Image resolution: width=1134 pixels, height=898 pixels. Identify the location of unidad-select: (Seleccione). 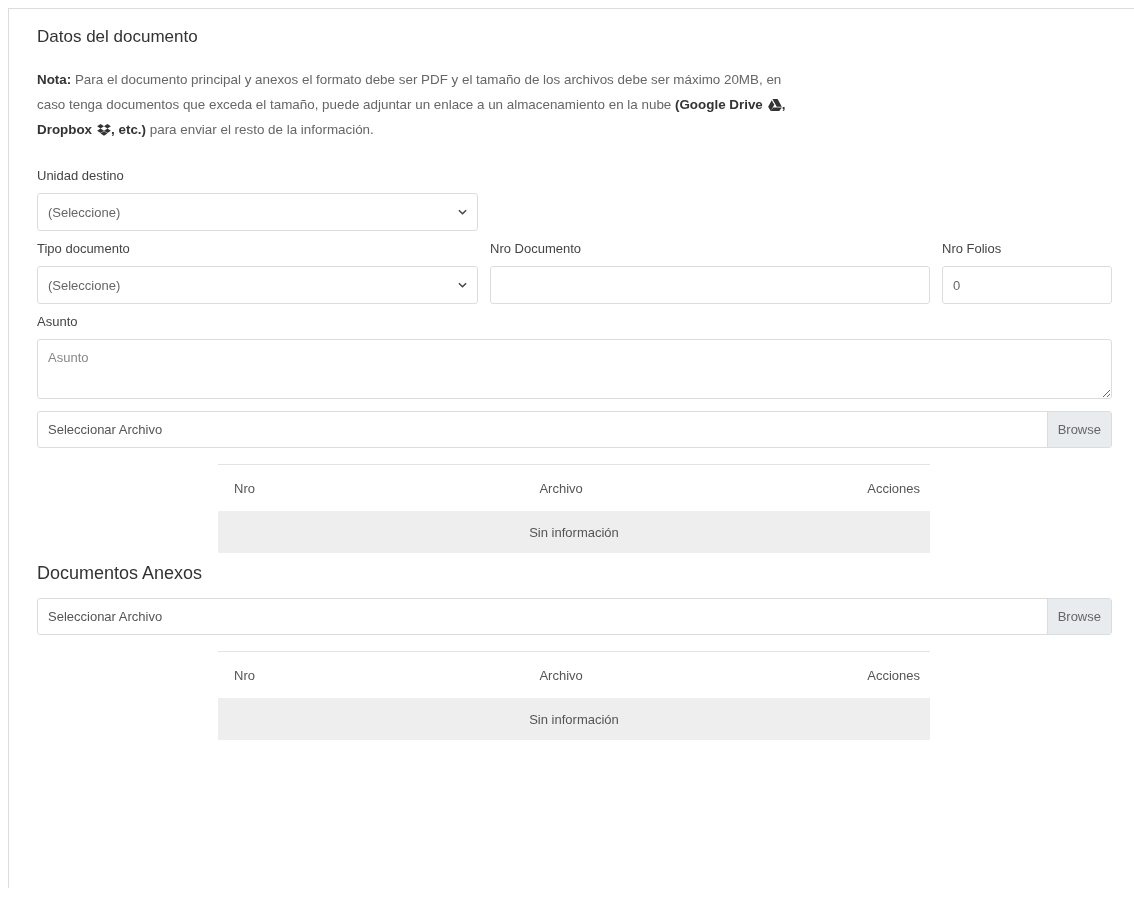
(257, 212).